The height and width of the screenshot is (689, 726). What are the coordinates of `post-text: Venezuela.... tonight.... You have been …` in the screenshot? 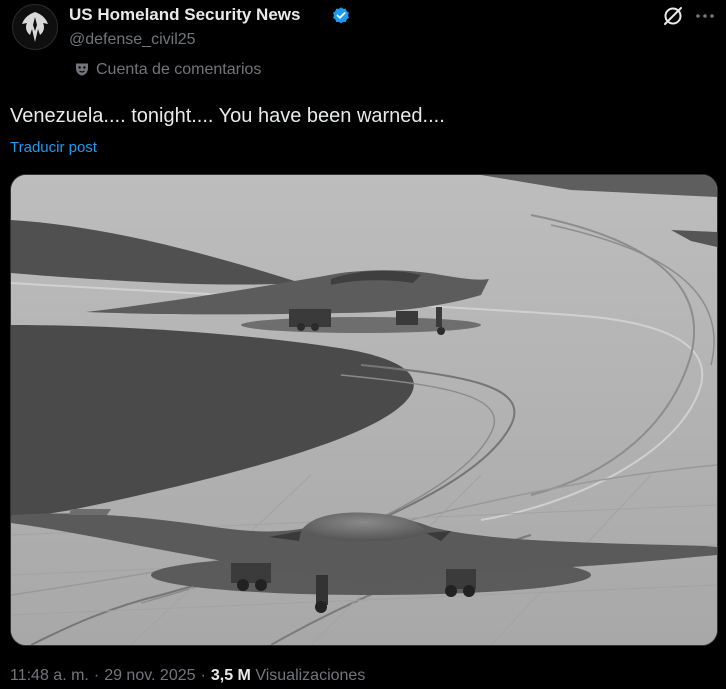 It's located at (227, 116).